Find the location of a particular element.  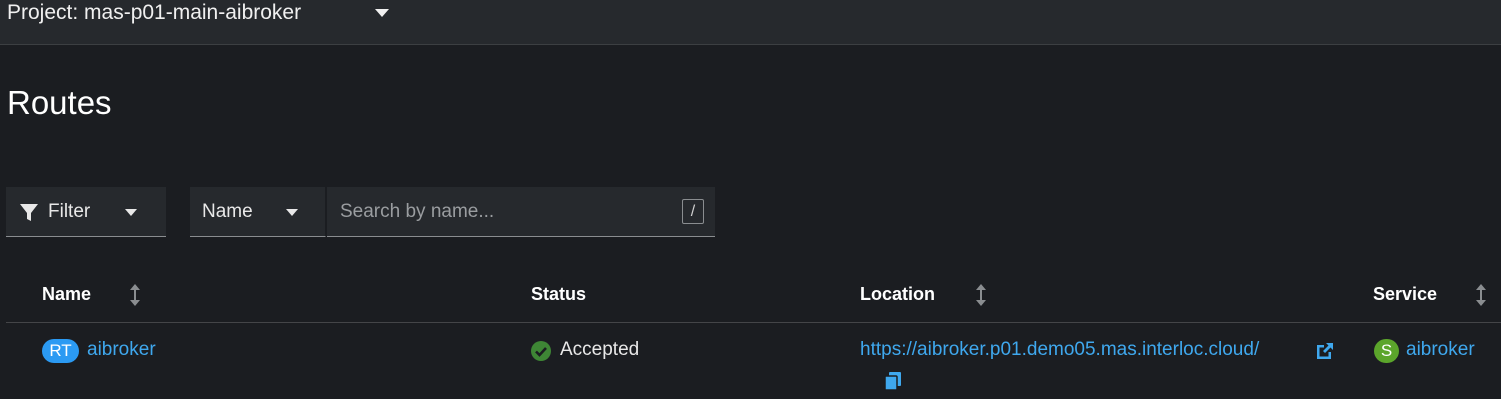

table-divider is located at coordinates (753, 322).